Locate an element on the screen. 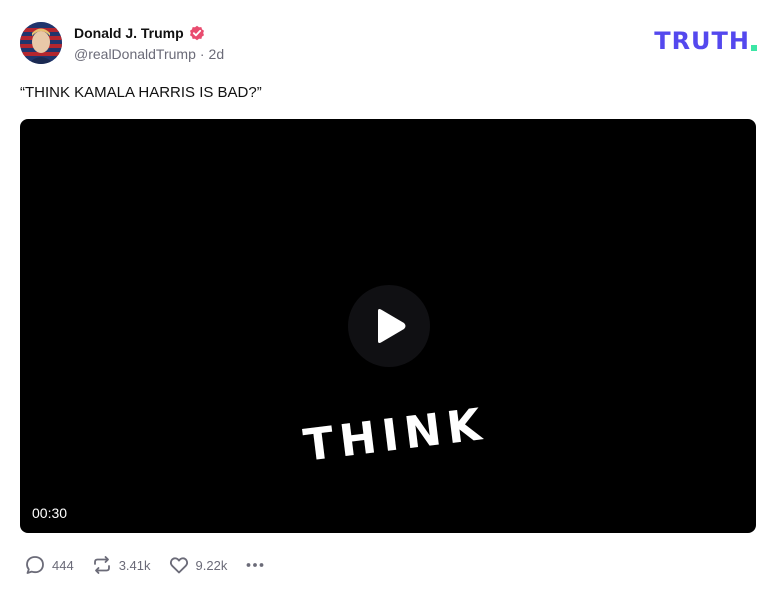  like-count: 9.22k is located at coordinates (211, 565).